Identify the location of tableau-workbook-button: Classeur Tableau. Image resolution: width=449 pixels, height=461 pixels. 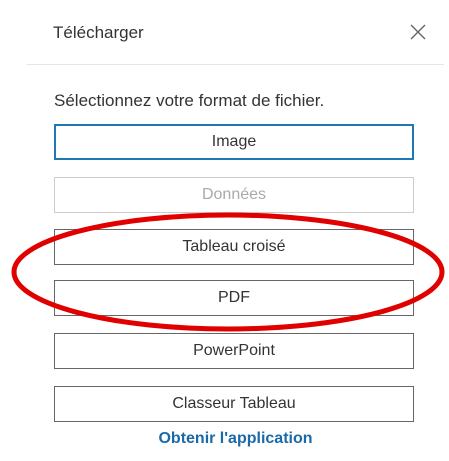
(234, 404).